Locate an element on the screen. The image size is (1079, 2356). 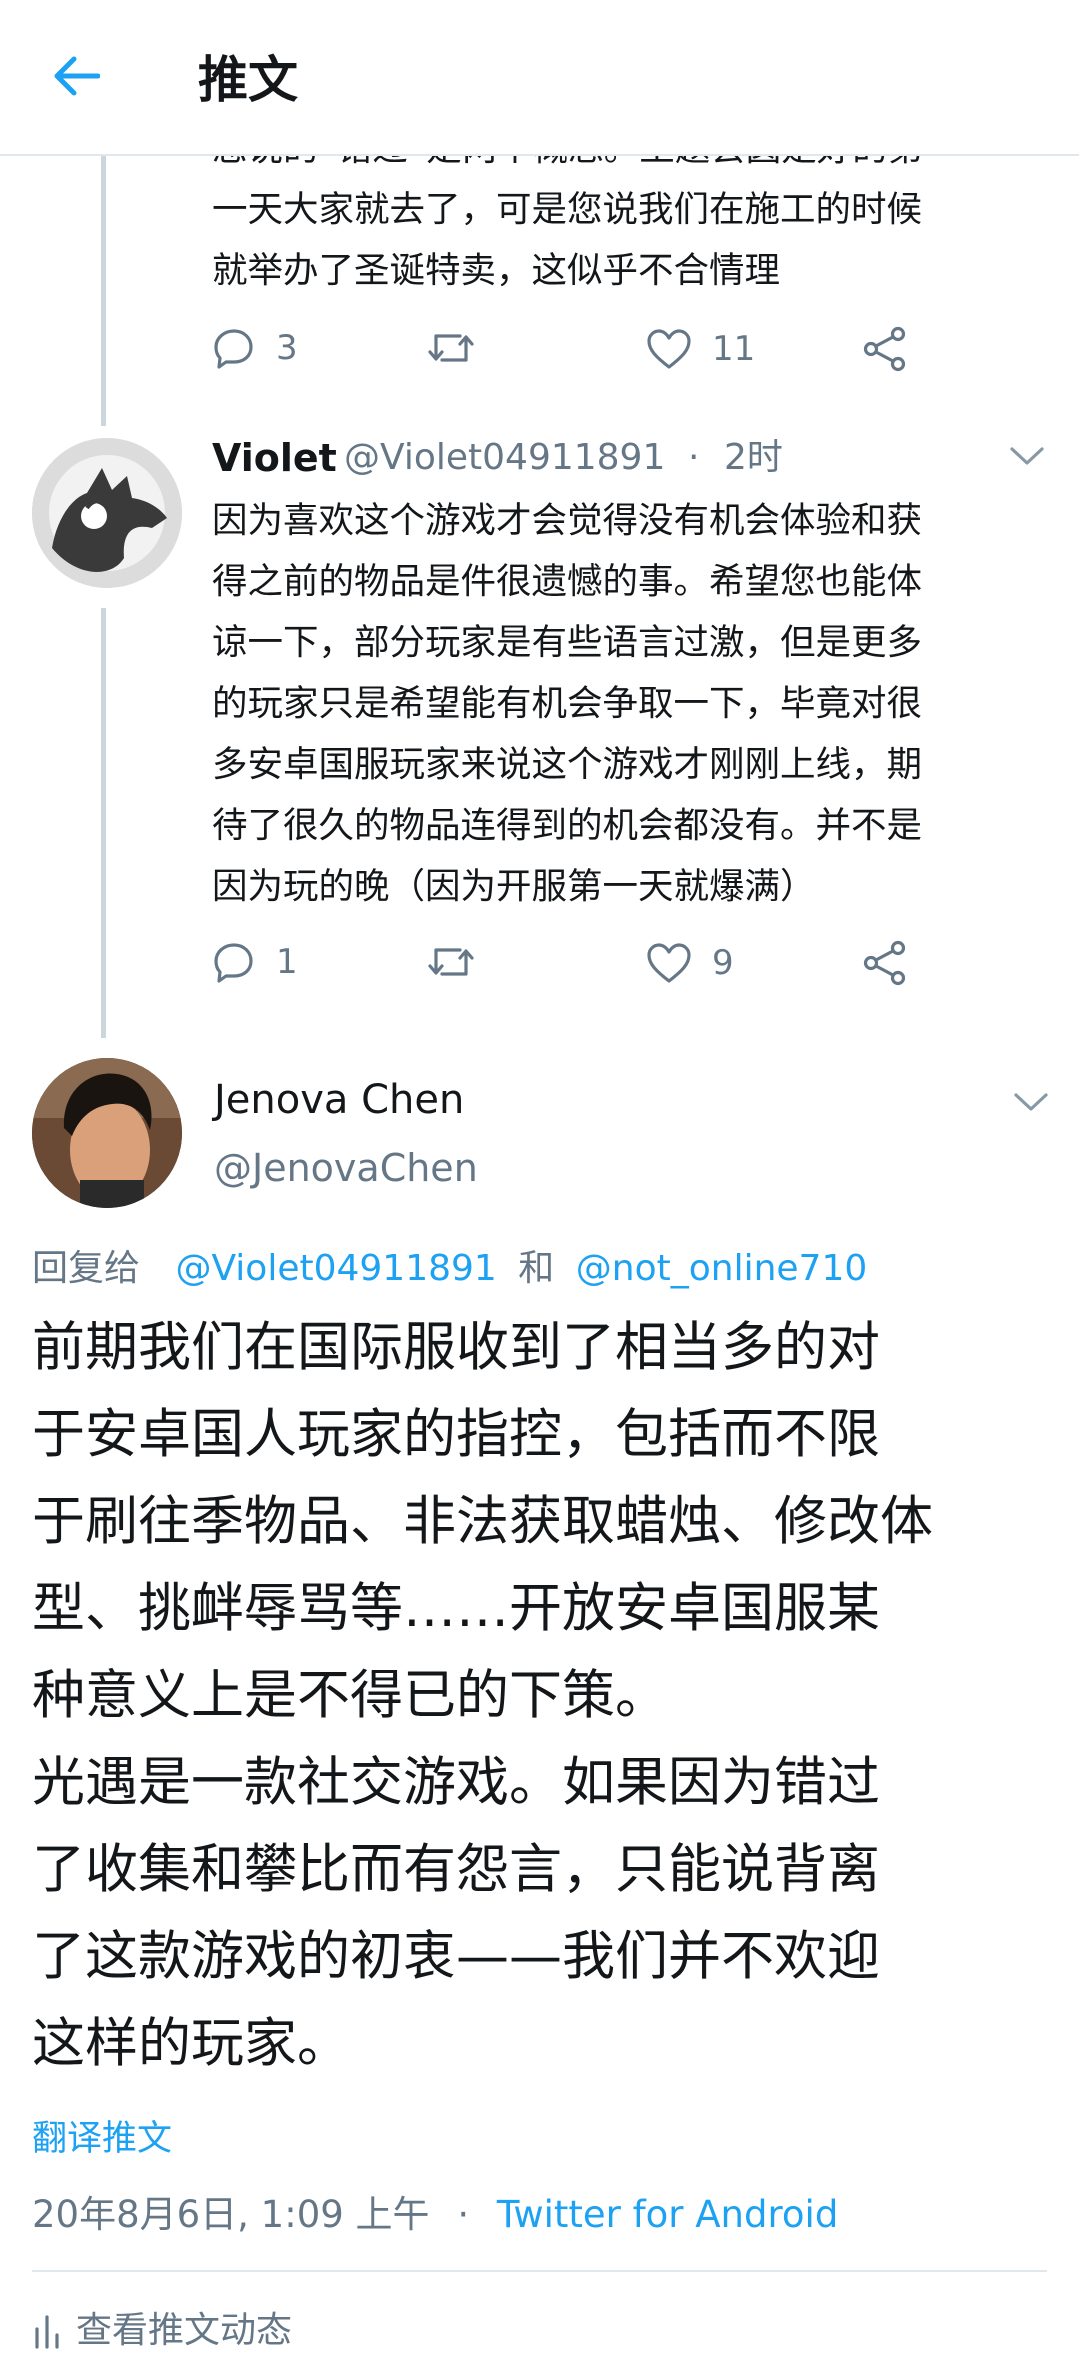
author-handle: @JenovaChen is located at coordinates (346, 1168).